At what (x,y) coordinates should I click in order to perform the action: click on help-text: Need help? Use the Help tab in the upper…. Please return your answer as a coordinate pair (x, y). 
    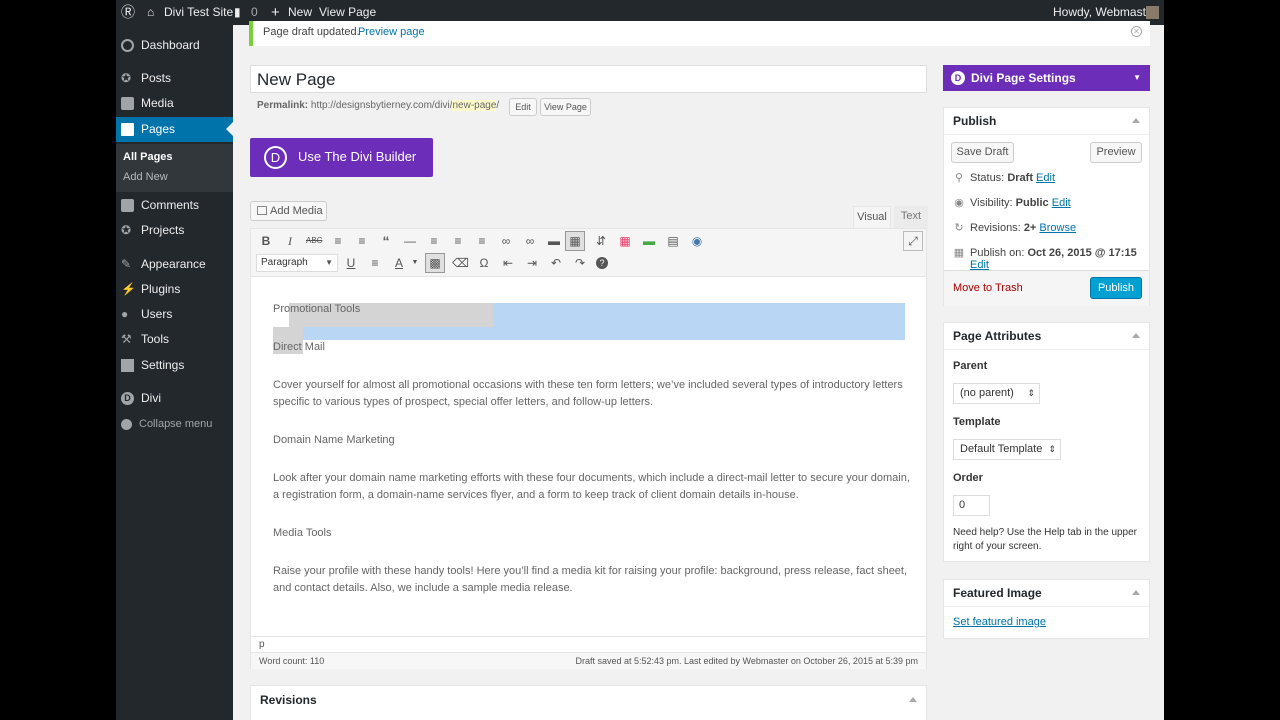
    Looking at the image, I should click on (1045, 539).